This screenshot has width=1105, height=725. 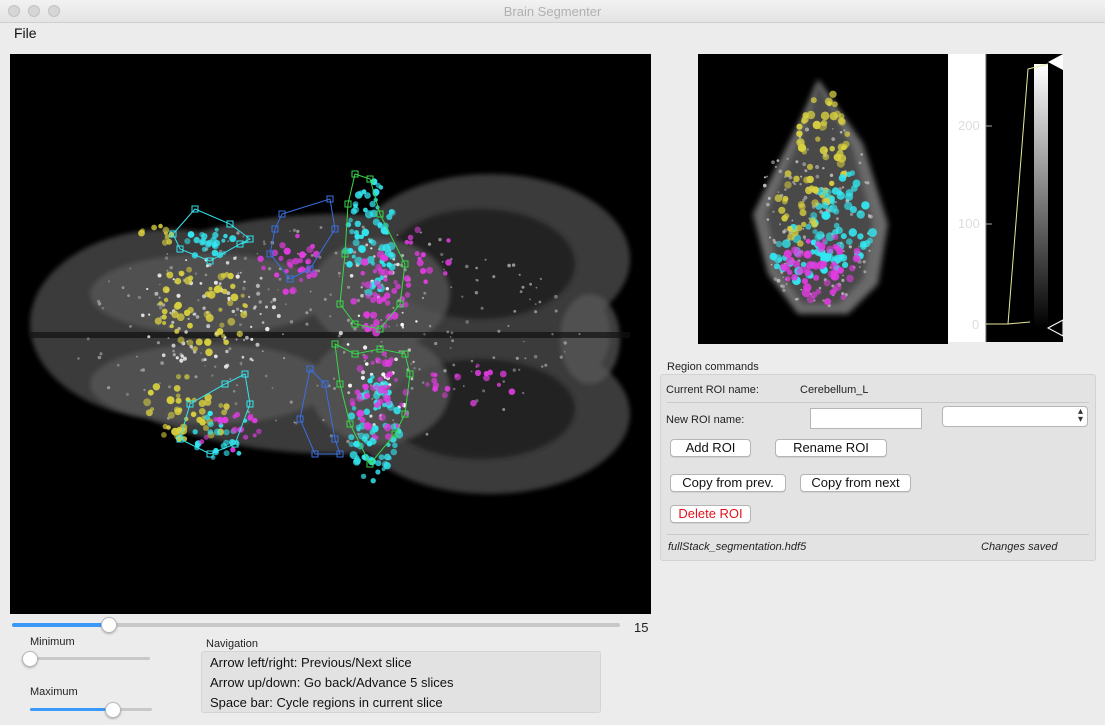 What do you see at coordinates (866, 418) in the screenshot?
I see `new-roi-name-input` at bounding box center [866, 418].